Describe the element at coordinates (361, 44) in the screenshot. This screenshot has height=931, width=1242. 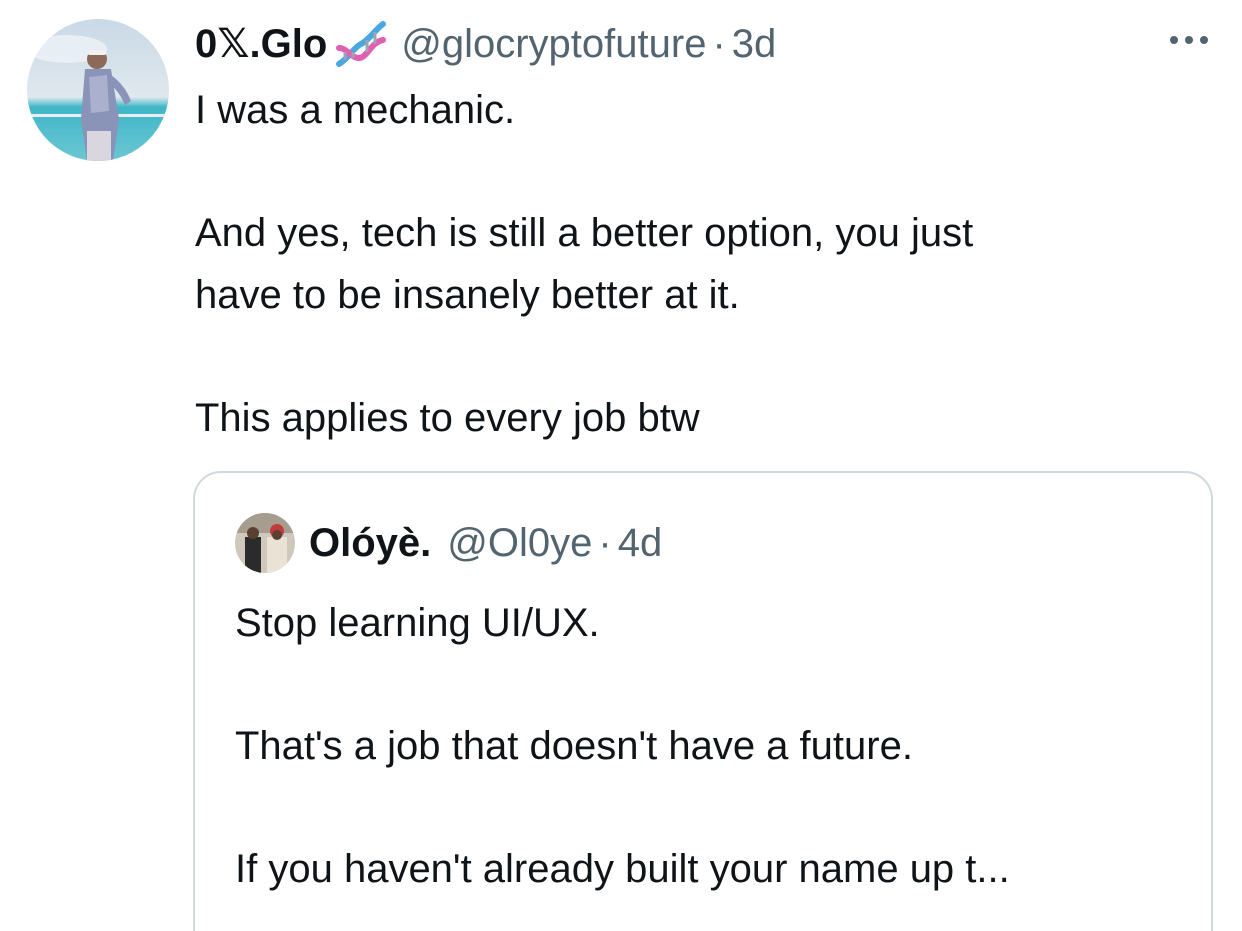
I see `dna-icon` at that location.